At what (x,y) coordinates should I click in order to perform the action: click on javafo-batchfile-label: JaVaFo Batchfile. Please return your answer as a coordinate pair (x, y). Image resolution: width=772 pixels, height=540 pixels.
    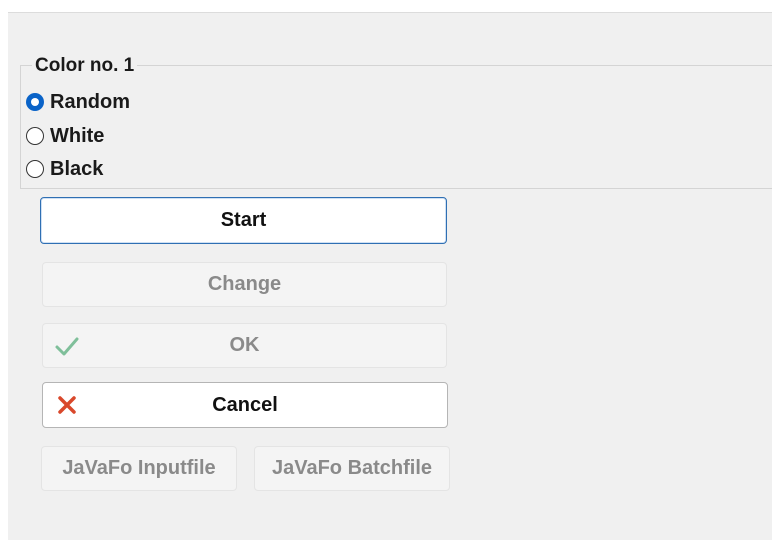
    Looking at the image, I should click on (352, 468).